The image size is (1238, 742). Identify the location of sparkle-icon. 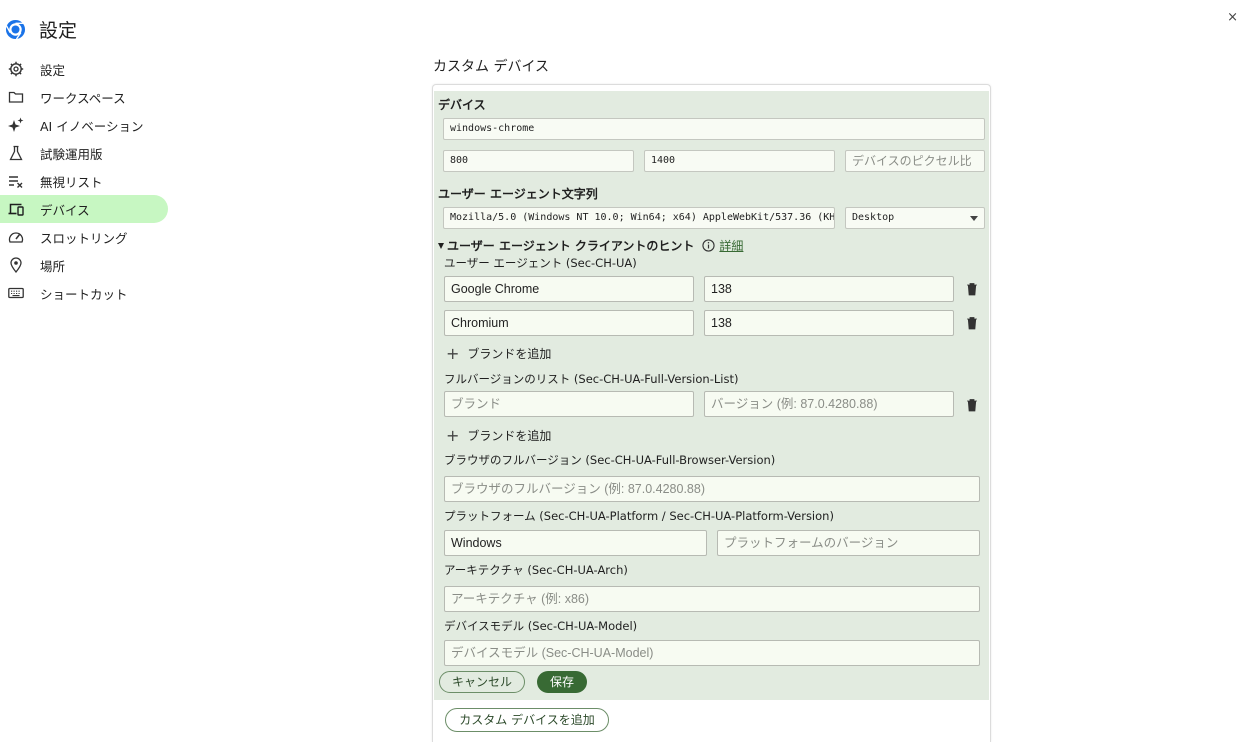
(16, 124).